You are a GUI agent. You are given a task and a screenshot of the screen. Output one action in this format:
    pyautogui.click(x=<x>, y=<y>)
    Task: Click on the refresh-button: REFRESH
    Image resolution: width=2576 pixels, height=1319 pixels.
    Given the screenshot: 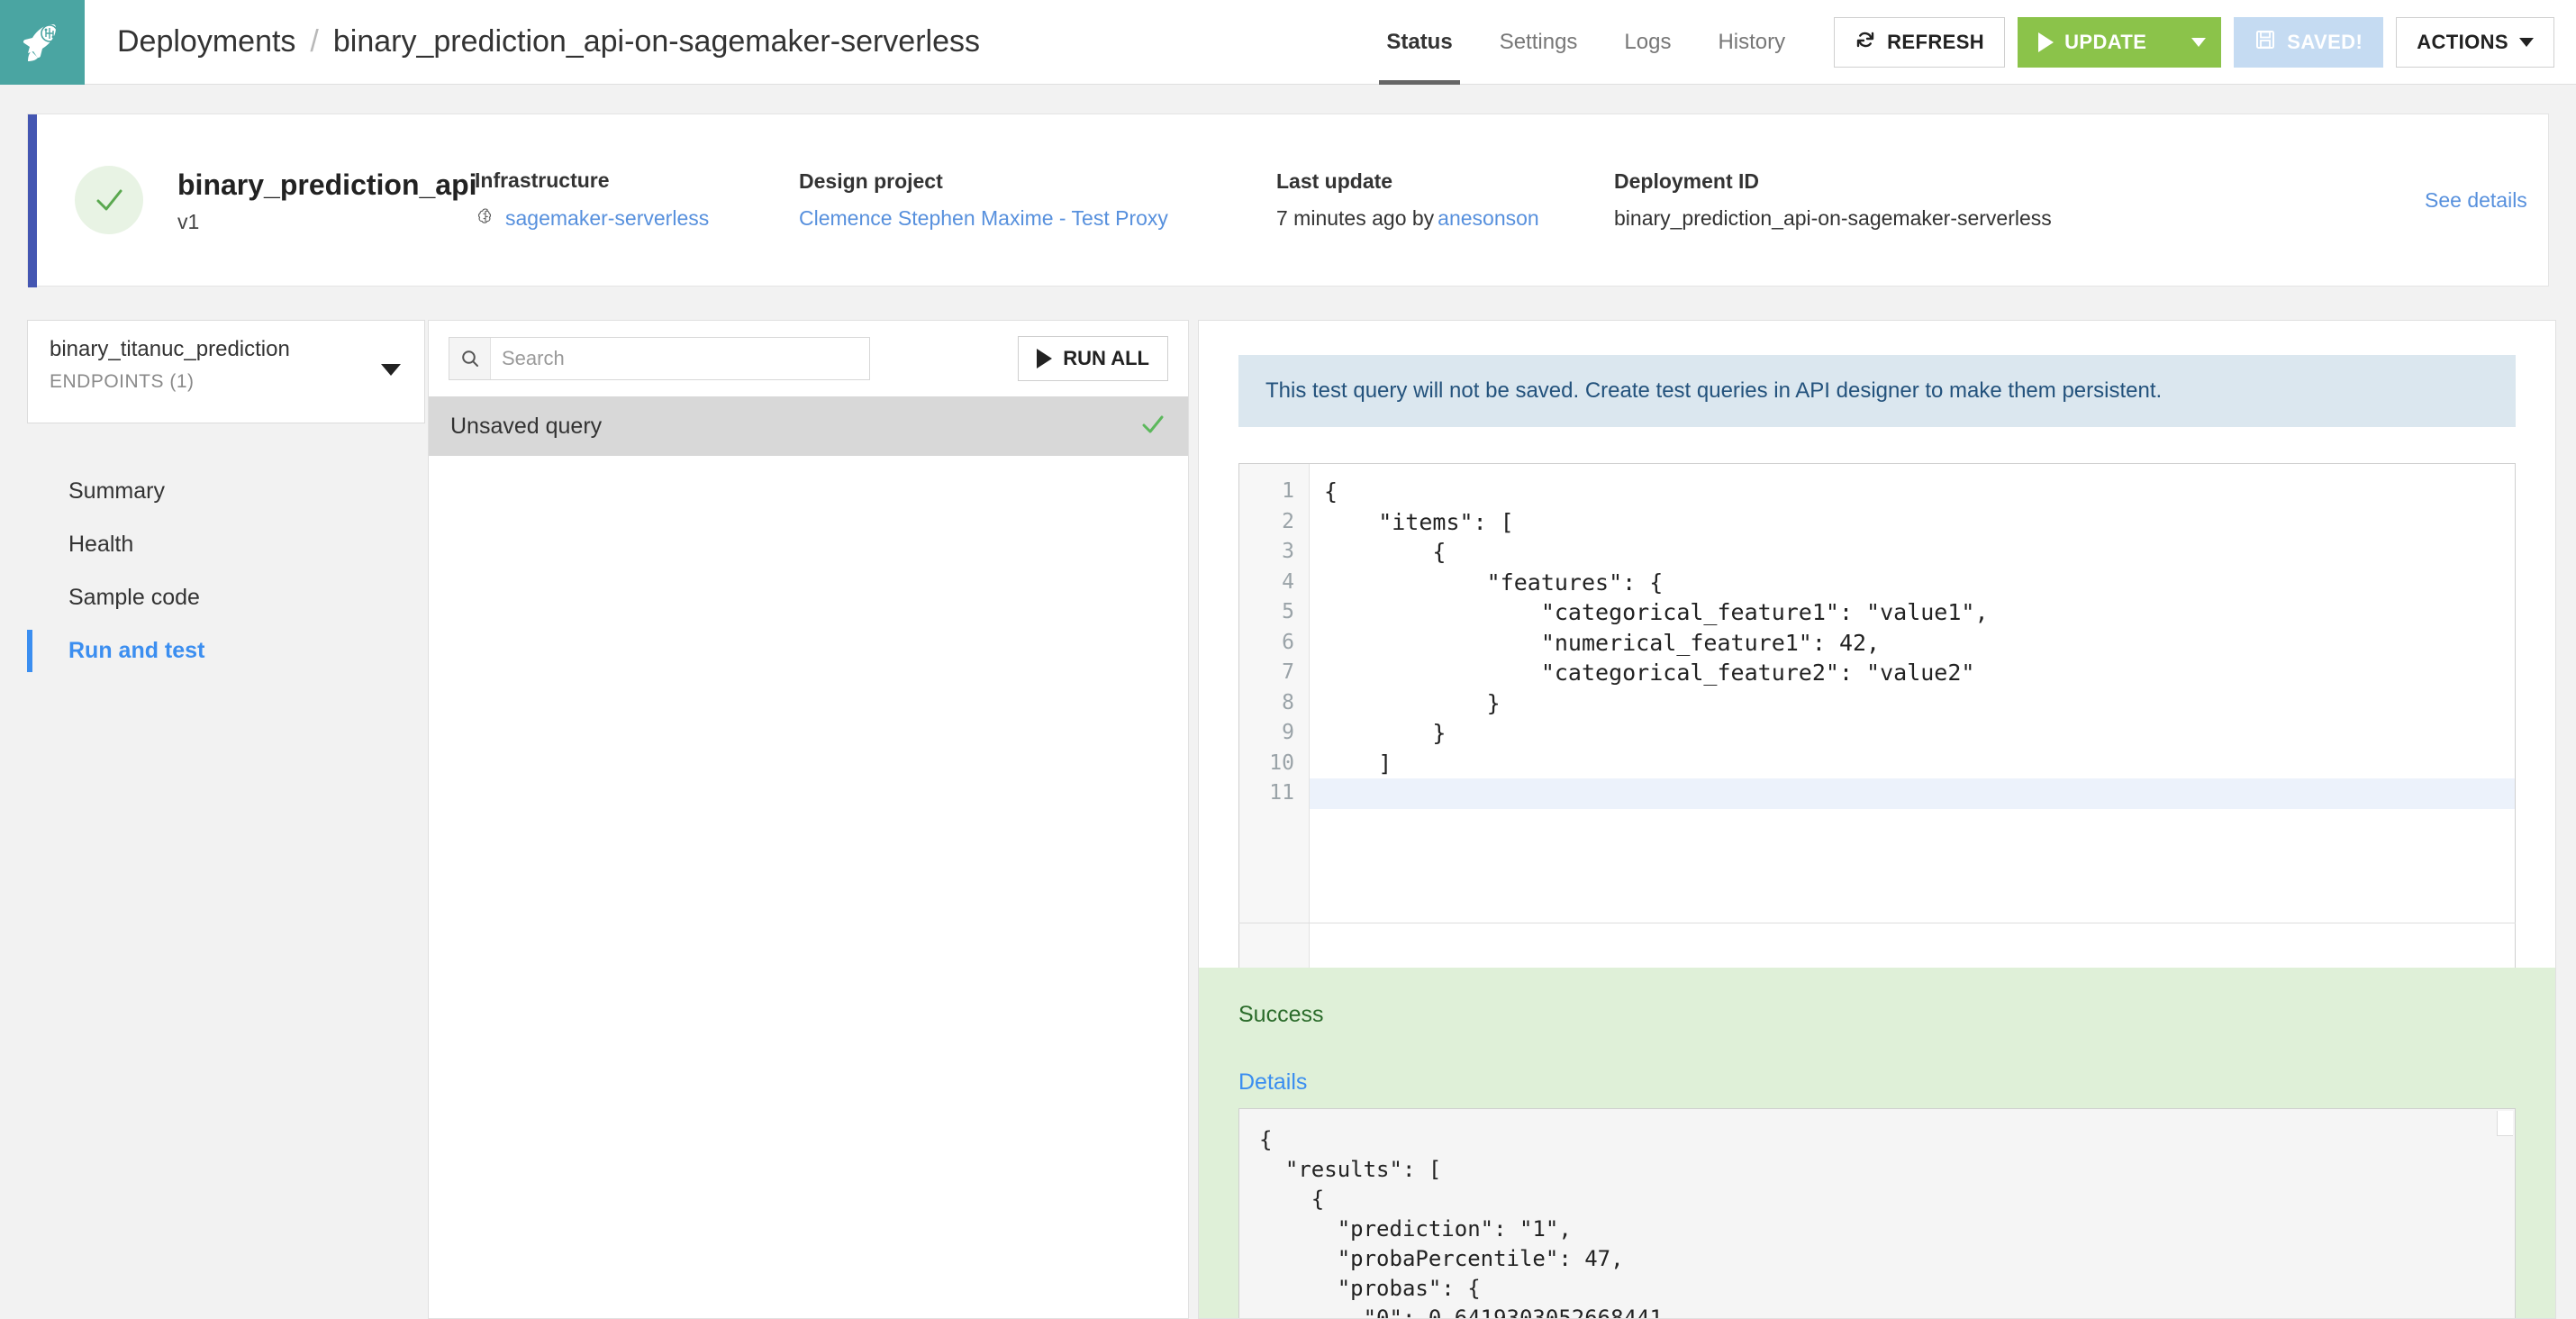 What is the action you would take?
    pyautogui.click(x=1920, y=42)
    